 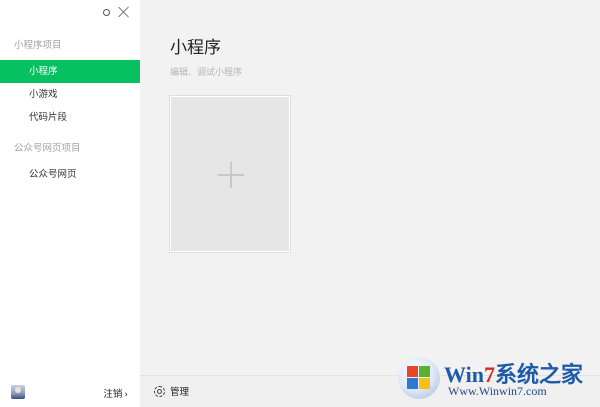 What do you see at coordinates (18, 392) in the screenshot?
I see `avatar-icon` at bounding box center [18, 392].